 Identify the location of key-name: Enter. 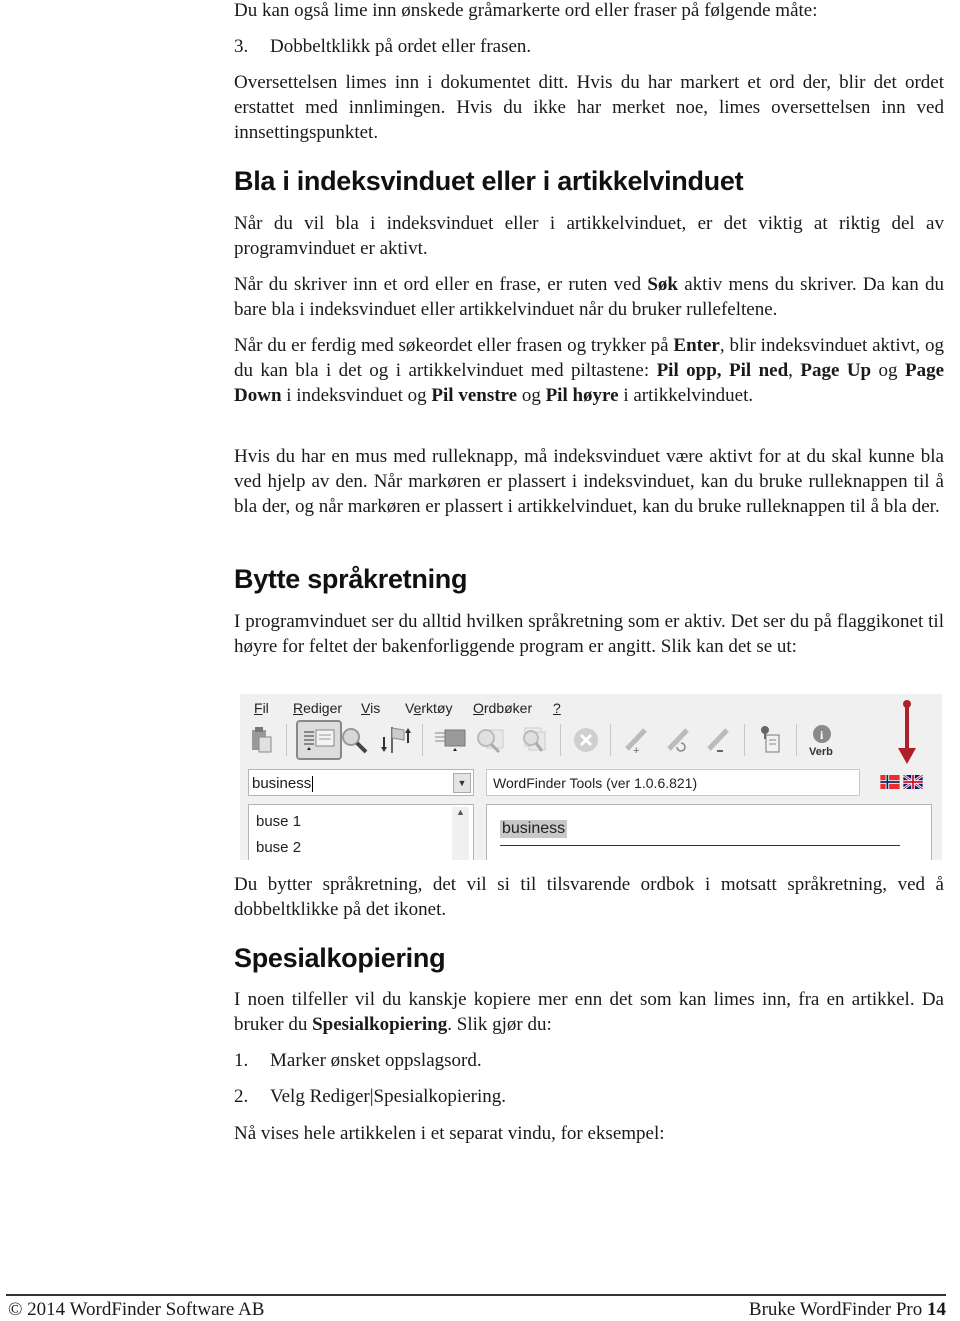
(696, 345).